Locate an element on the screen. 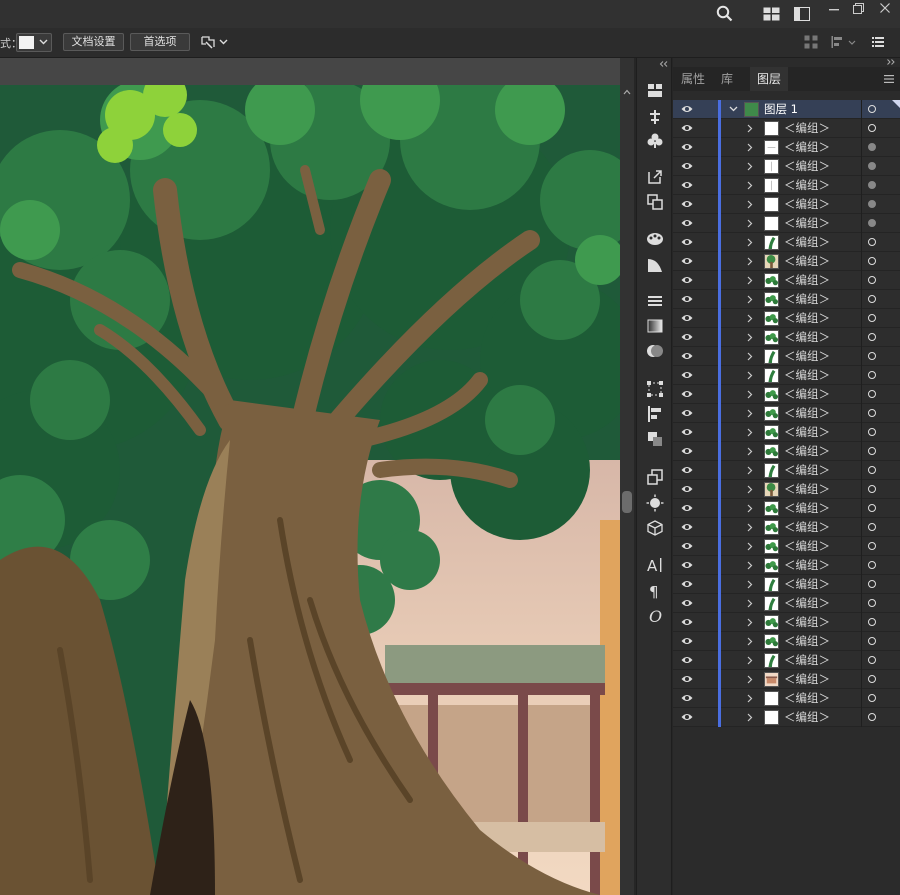  control-menu-icon is located at coordinates (878, 42).